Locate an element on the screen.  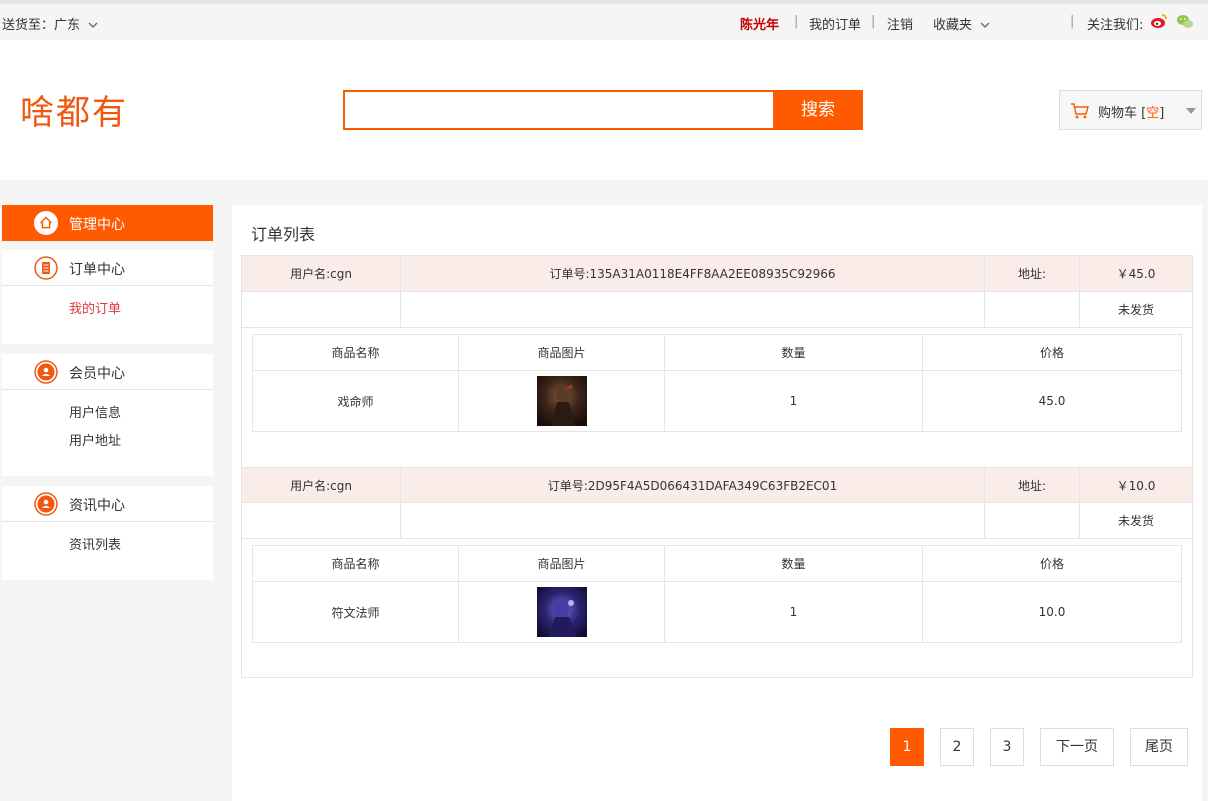
order-total: ￥10.0 is located at coordinates (1136, 485).